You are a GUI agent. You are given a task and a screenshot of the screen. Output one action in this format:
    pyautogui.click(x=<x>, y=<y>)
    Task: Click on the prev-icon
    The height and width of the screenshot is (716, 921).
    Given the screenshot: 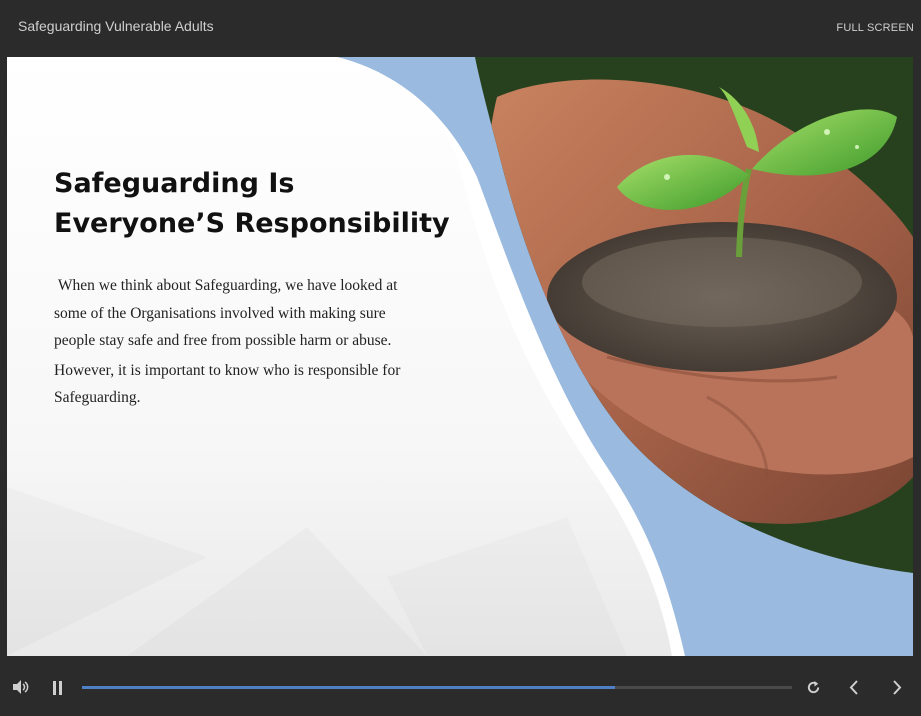 What is the action you would take?
    pyautogui.click(x=853, y=687)
    